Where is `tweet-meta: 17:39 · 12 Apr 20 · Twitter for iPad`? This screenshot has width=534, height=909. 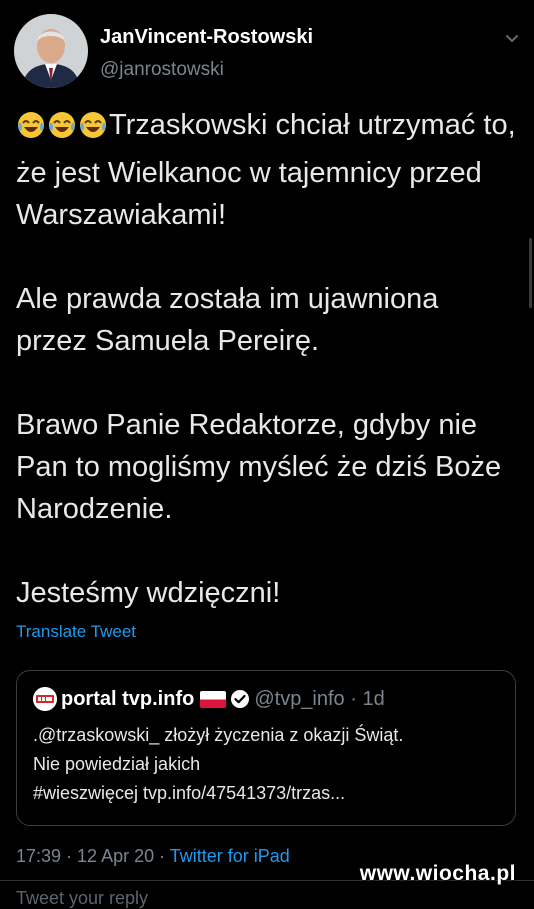 tweet-meta: 17:39 · 12 Apr 20 · Twitter for iPad is located at coordinates (153, 856).